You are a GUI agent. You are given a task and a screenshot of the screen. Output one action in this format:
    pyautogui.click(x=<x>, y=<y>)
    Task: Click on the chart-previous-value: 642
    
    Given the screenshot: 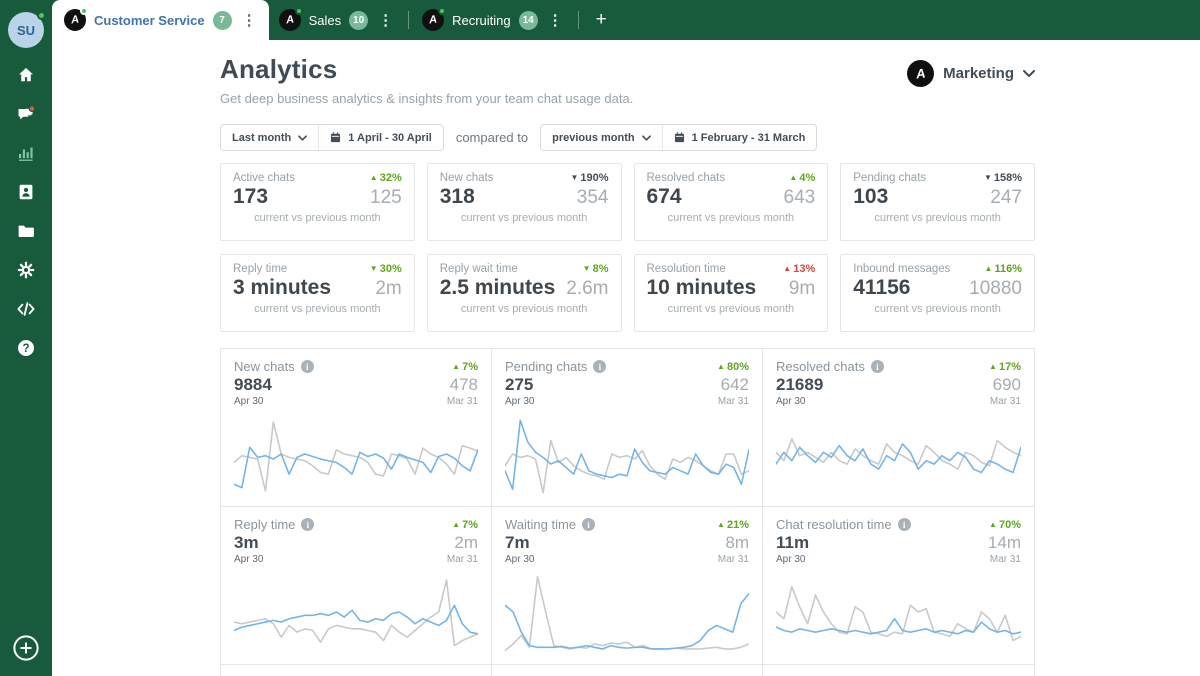 What is the action you would take?
    pyautogui.click(x=734, y=384)
    